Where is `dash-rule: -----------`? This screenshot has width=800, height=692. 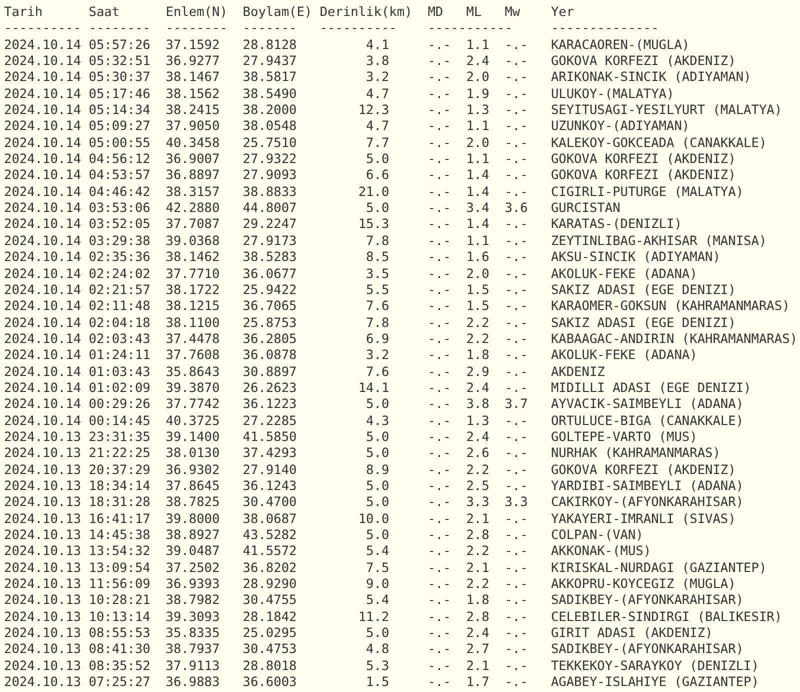 dash-rule: ----------- is located at coordinates (470, 29).